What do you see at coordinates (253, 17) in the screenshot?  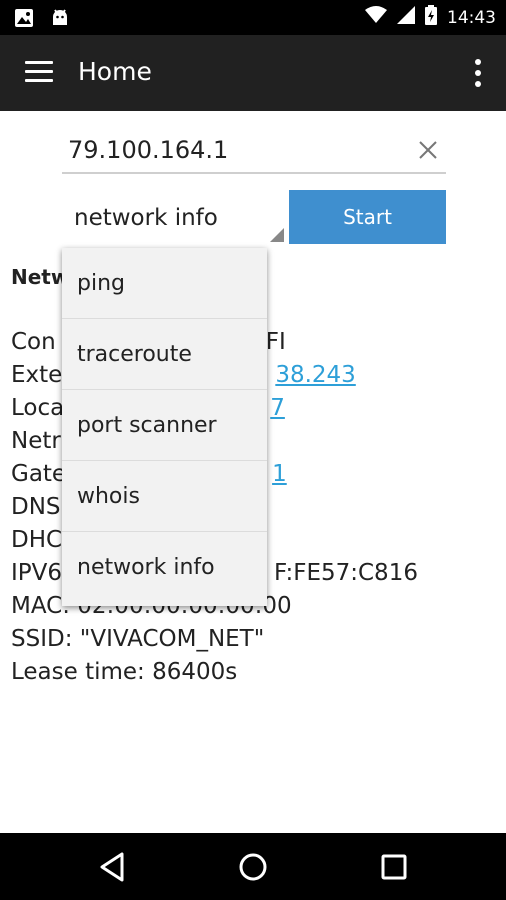 I see `status-bar: 14:43` at bounding box center [253, 17].